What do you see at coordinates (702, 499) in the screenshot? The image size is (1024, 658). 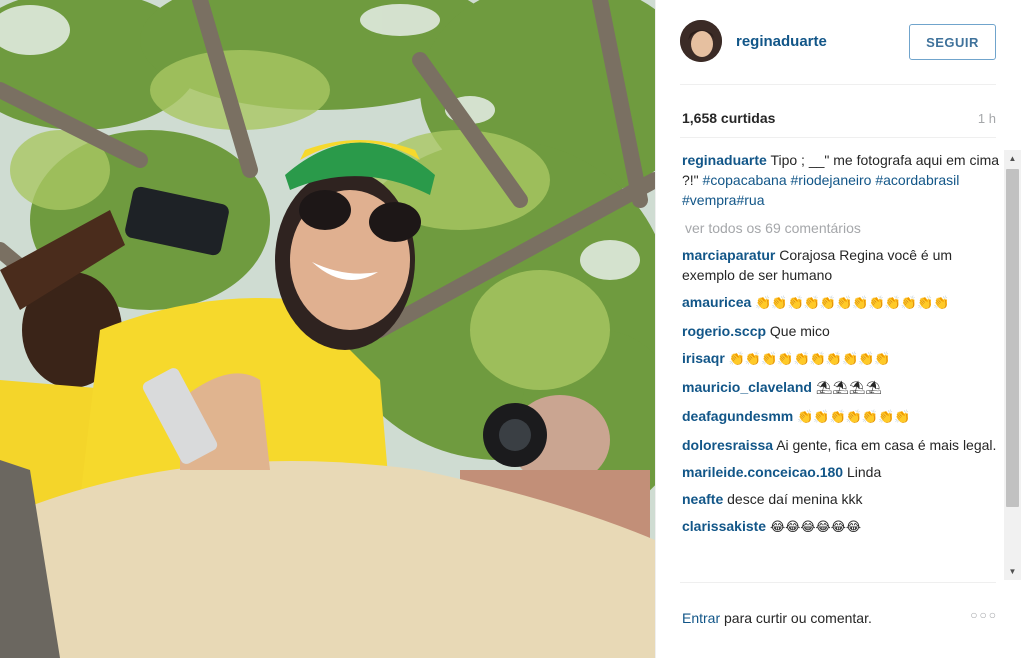 I see `comment-username: neafte` at bounding box center [702, 499].